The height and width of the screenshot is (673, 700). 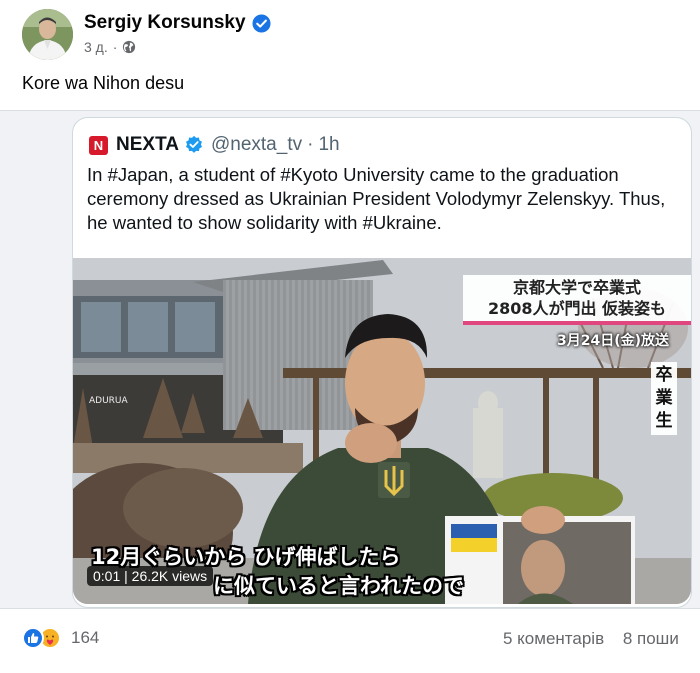 What do you see at coordinates (150, 576) in the screenshot?
I see `video-time-views: 0:01 | 26.2K views` at bounding box center [150, 576].